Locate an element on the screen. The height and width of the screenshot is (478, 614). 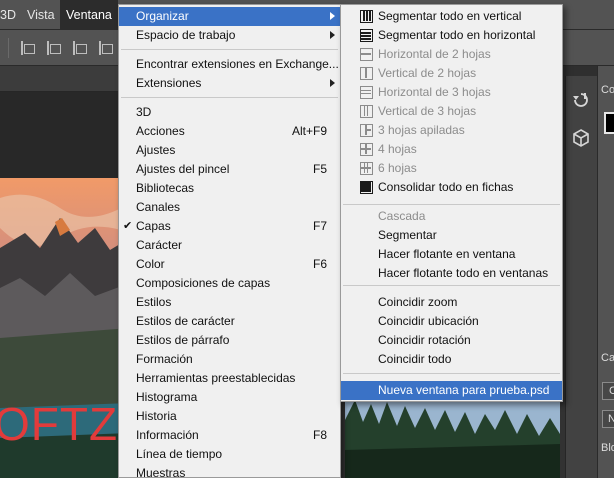
menu-vista: Vista is located at coordinates (41, 15).